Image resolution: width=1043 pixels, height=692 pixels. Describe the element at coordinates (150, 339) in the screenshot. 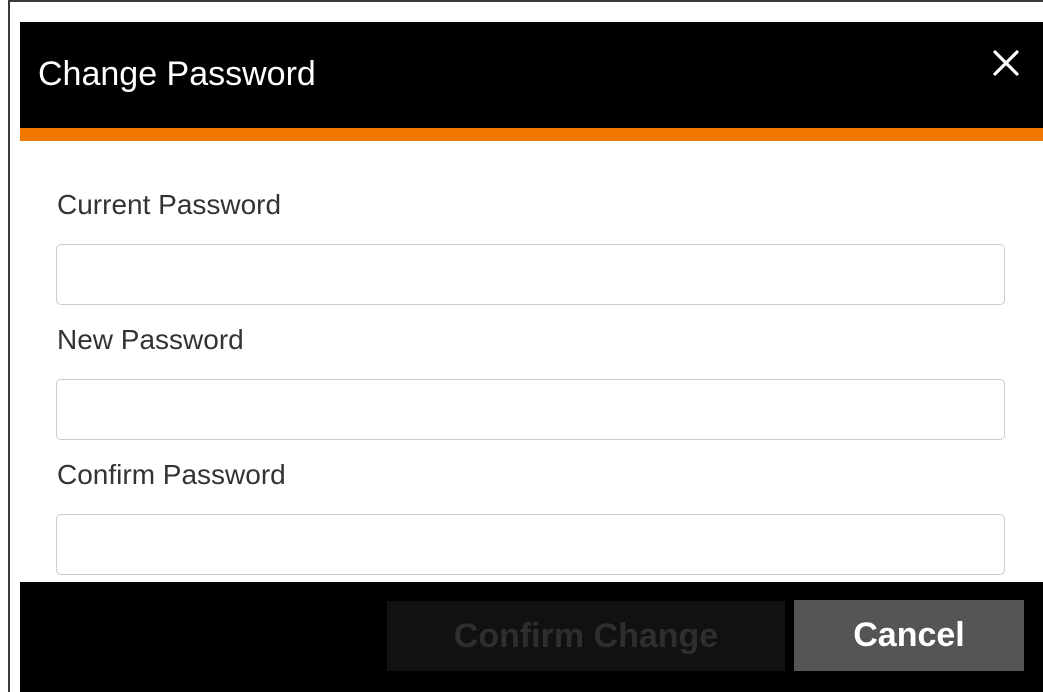

I see `new-password-label: New Password` at that location.